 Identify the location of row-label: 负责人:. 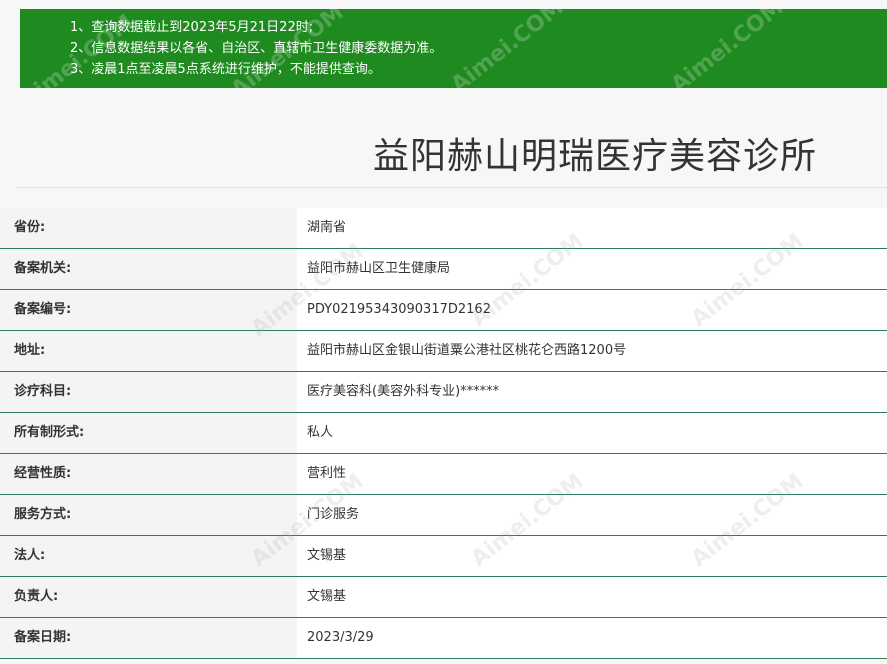
(148, 597).